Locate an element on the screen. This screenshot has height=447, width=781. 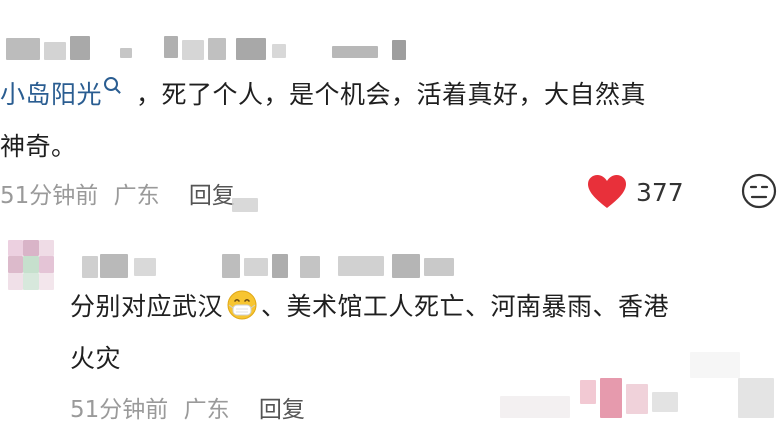
avatar is located at coordinates (31, 265).